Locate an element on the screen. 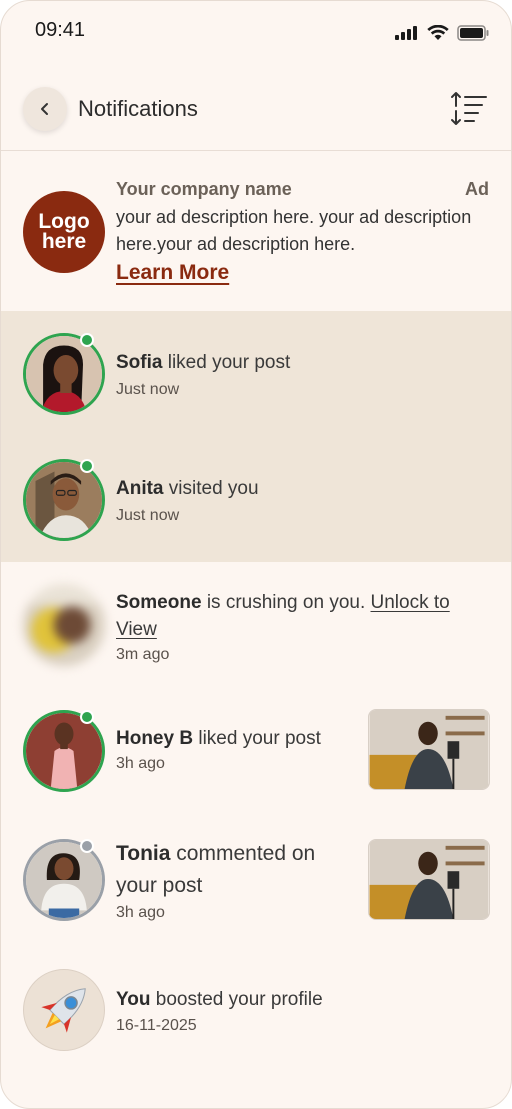 This screenshot has height=1109, width=512. notification-action: is crushing on you. is located at coordinates (286, 602).